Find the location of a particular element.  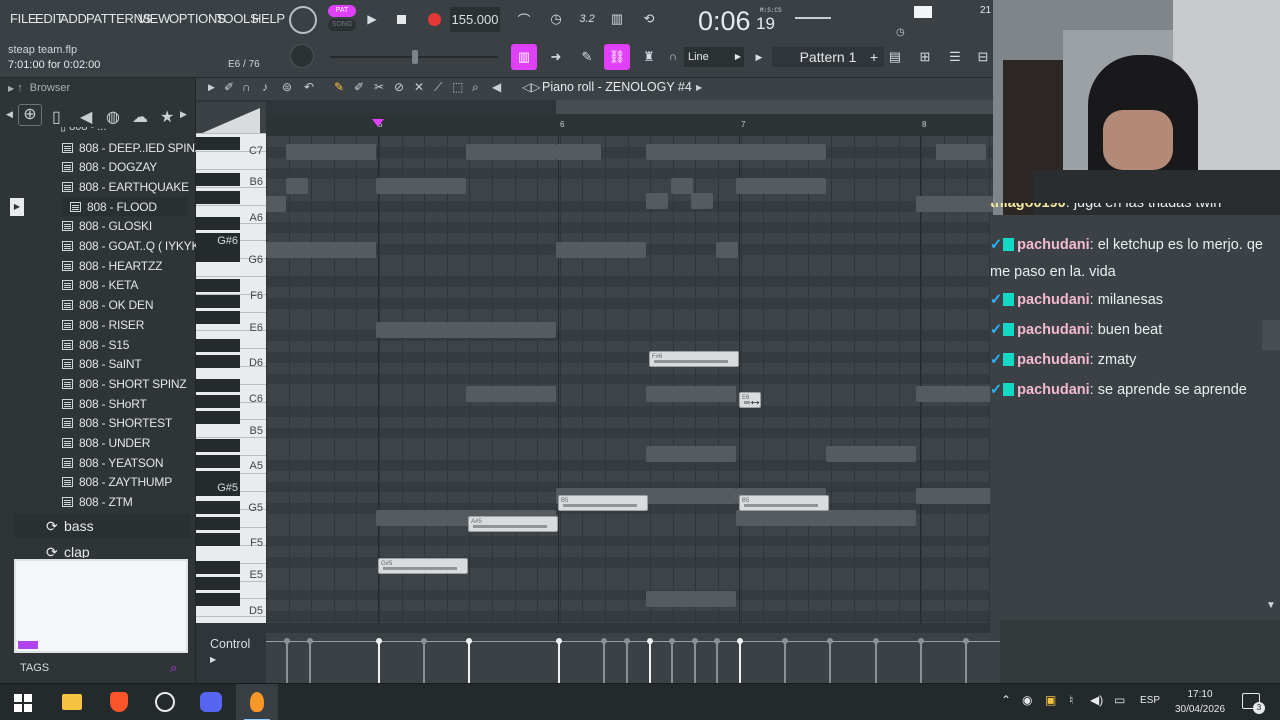

plugin-db-icon: ◍ is located at coordinates (113, 117).